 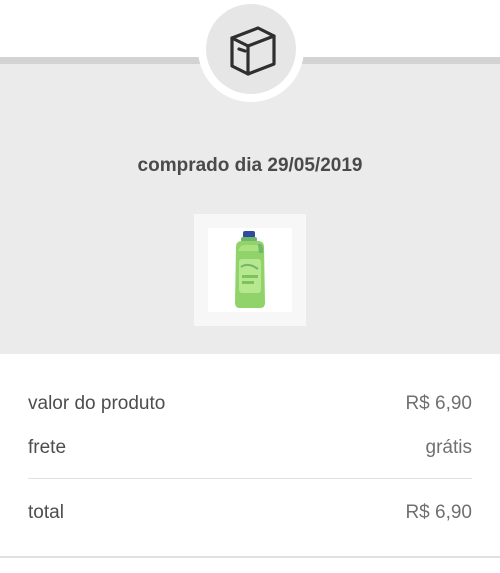 I want to click on green-bottle-product-icon, so click(x=250, y=269).